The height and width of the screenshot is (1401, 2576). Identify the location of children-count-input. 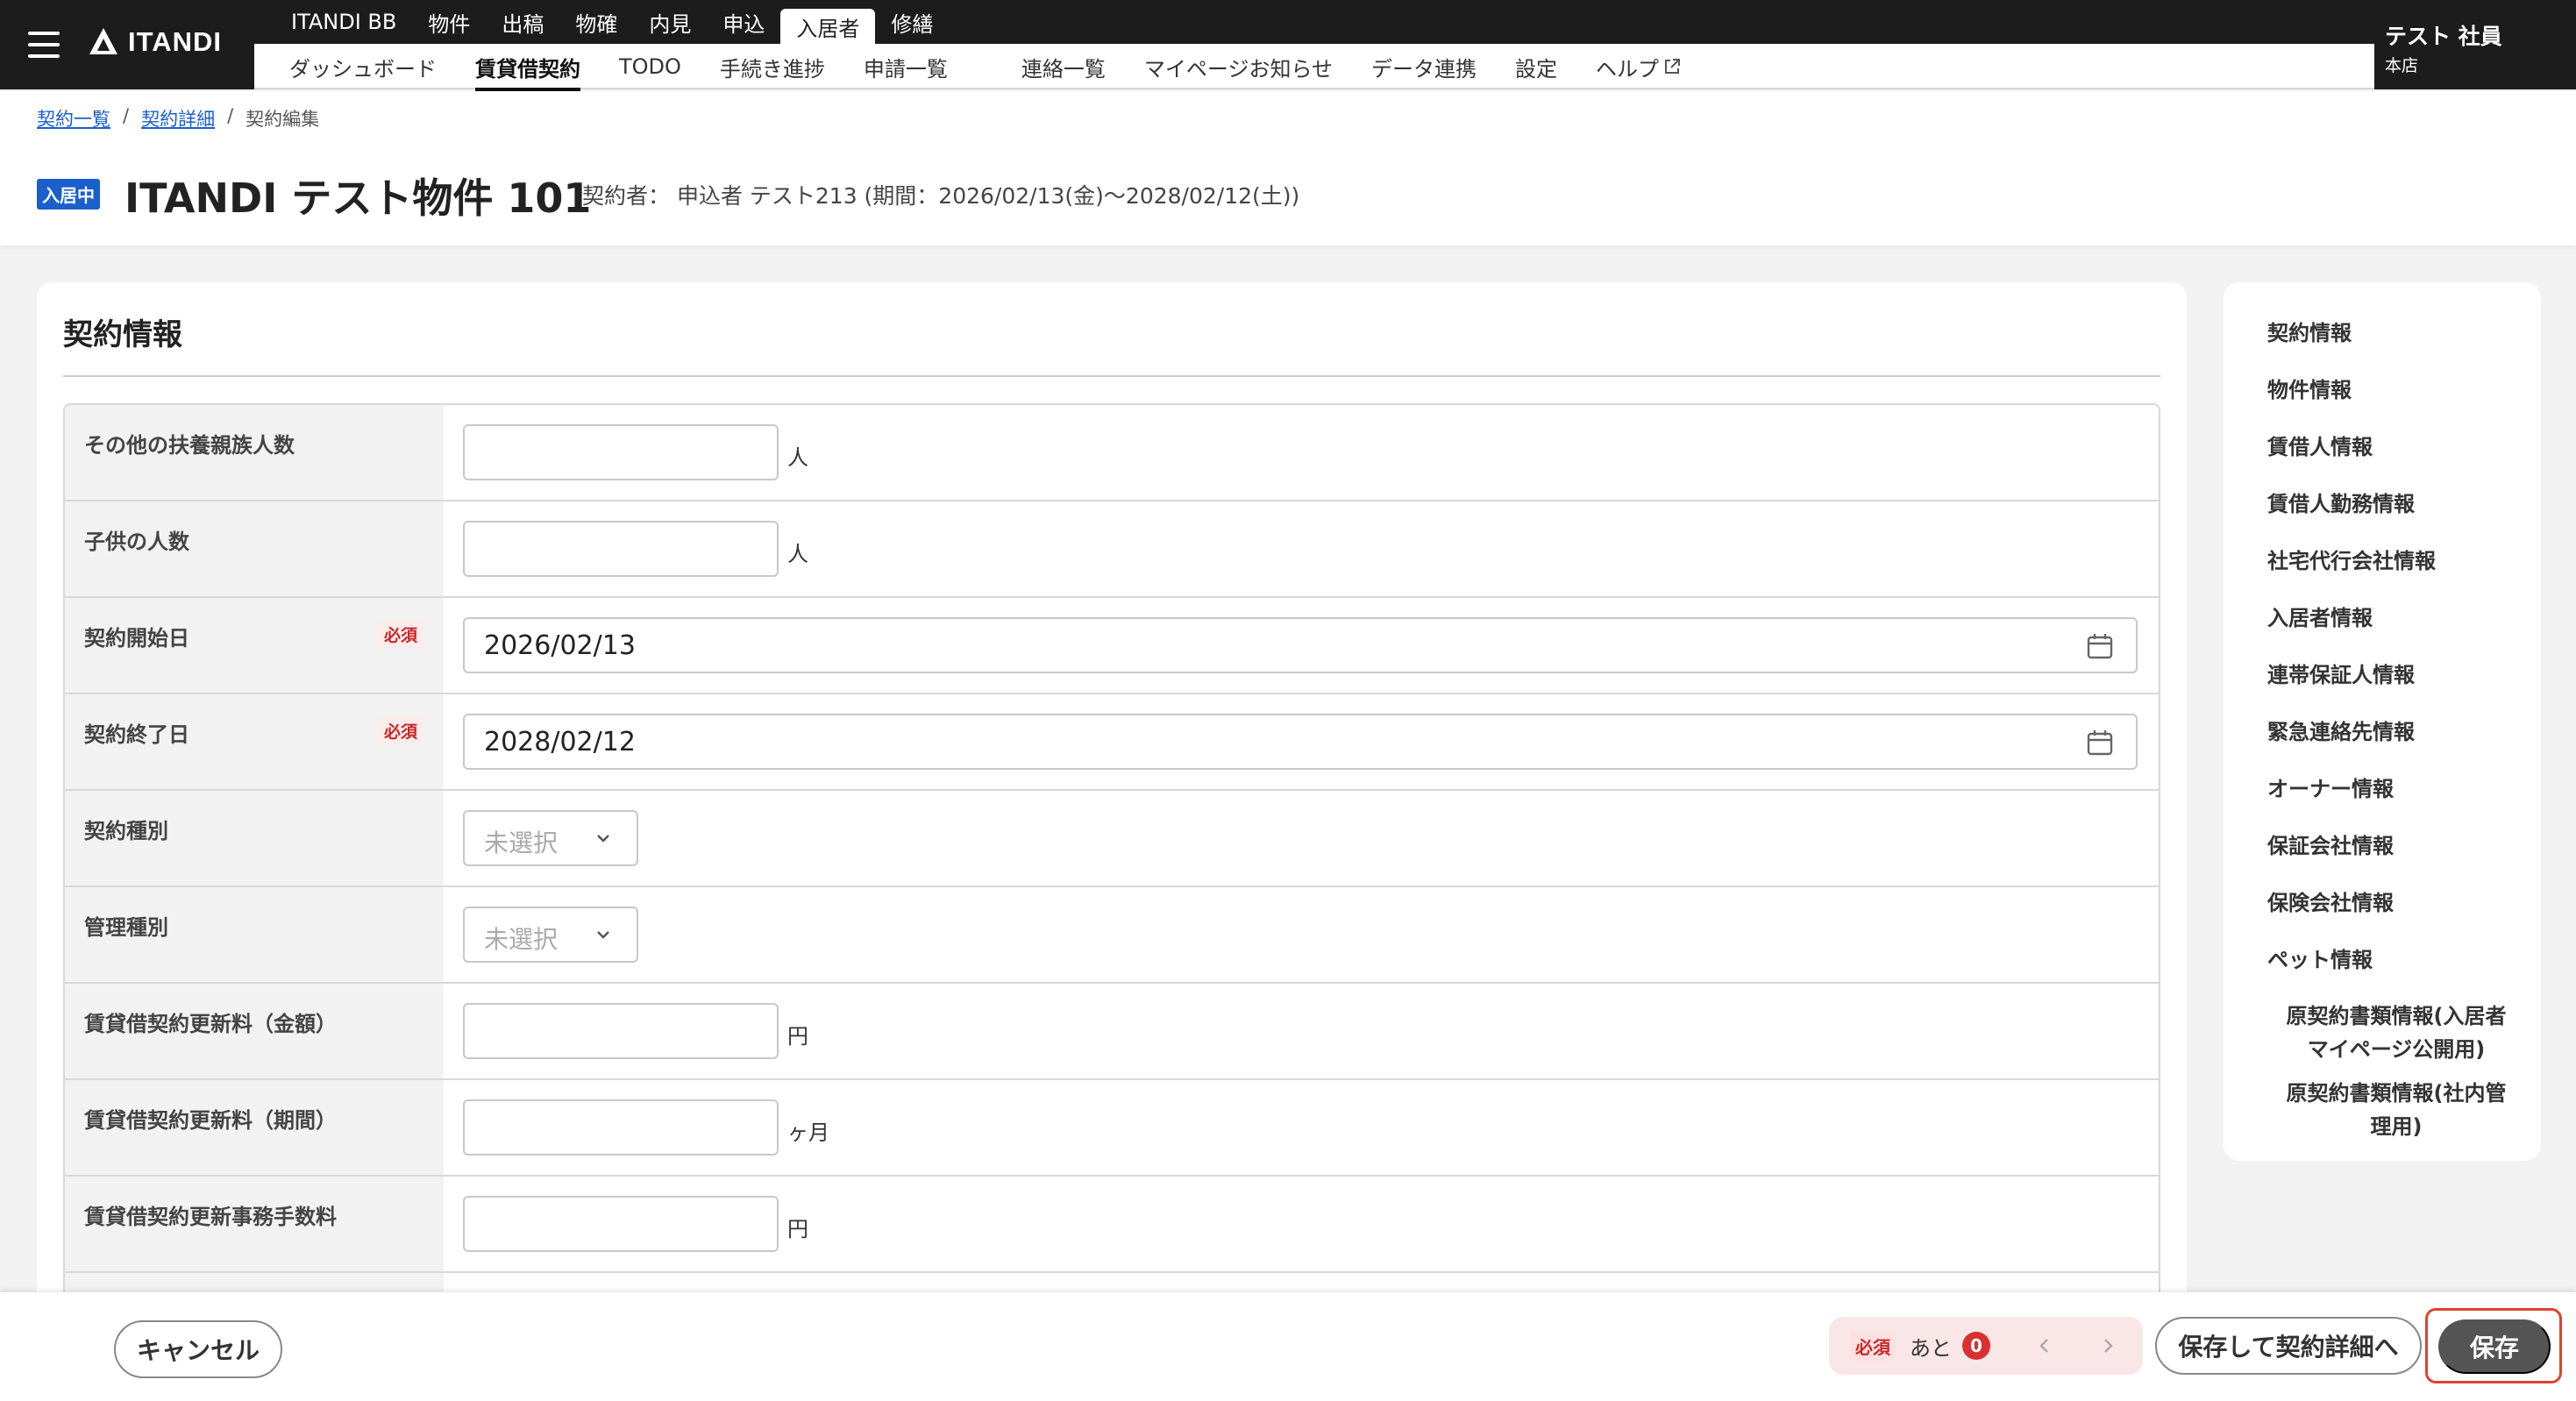
(621, 549).